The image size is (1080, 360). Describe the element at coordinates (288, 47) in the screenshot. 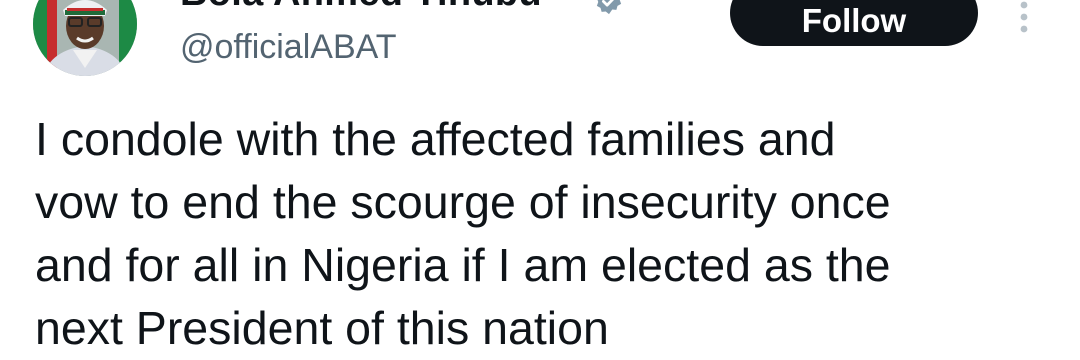

I see `author-handle: @officialABAT` at that location.